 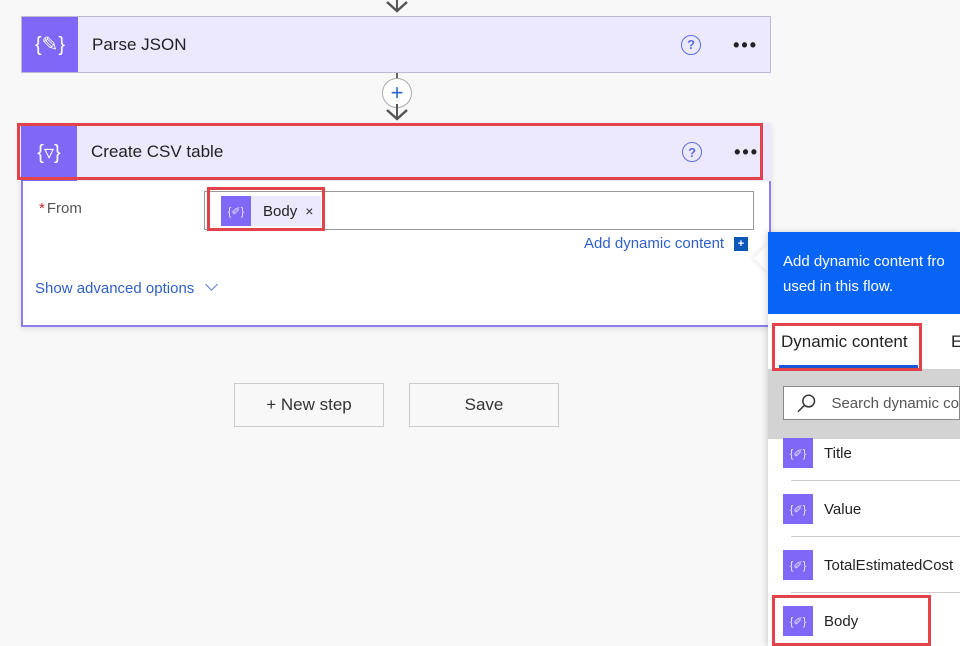 I want to click on tab-active-underline, so click(x=848, y=366).